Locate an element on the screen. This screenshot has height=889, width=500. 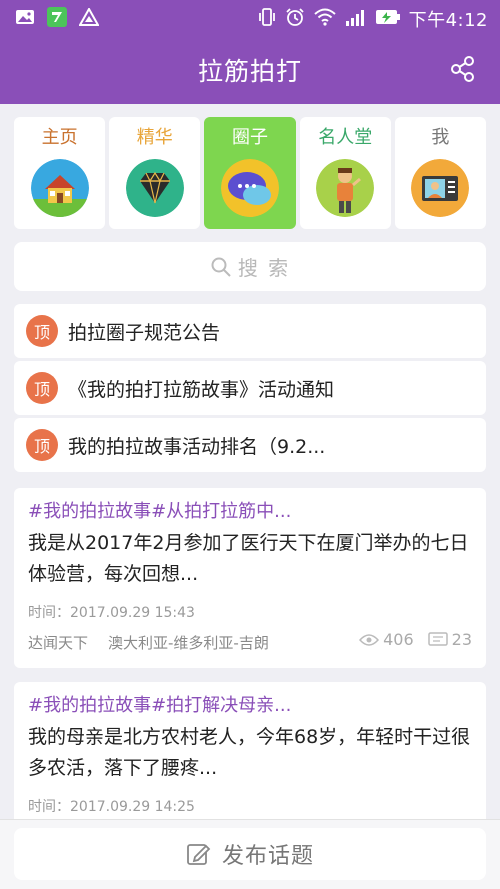
wifi-icon is located at coordinates (325, 19).